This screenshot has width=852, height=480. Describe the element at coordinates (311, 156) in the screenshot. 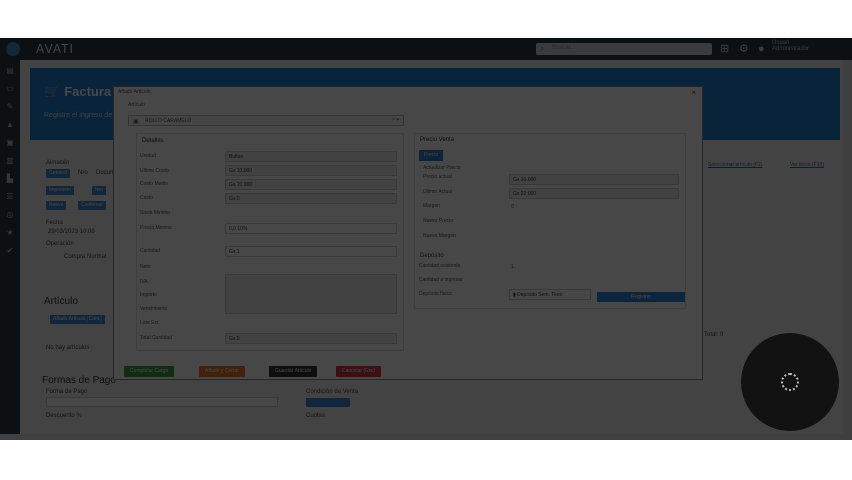

I see `unidad-field: Bultos` at that location.